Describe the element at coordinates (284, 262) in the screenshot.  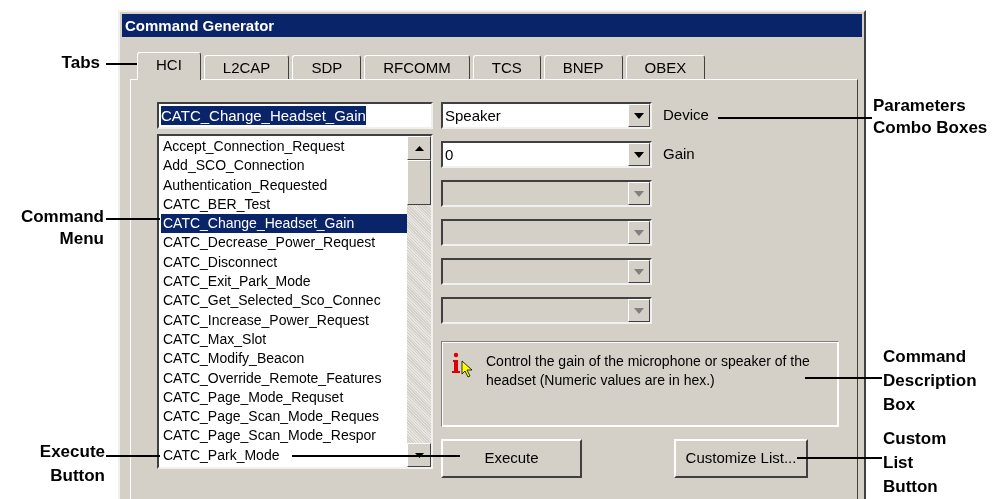
I see `list-item: CATC_Disconnect` at that location.